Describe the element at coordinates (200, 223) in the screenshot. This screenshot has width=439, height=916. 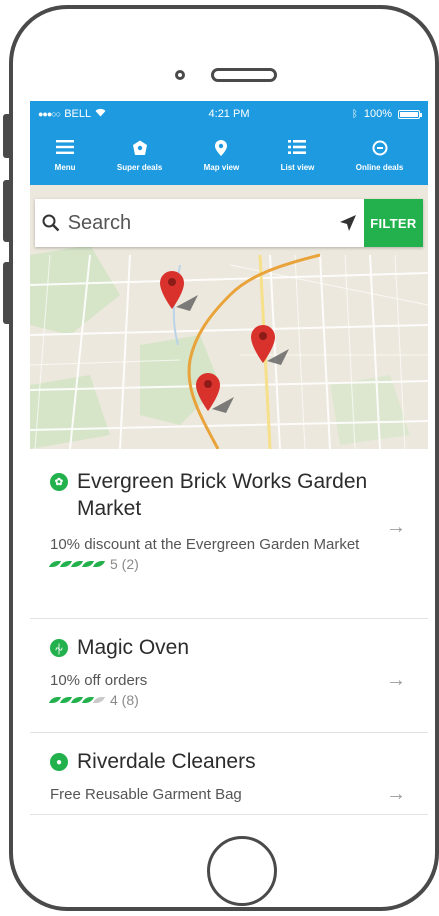
I see `search-input` at that location.